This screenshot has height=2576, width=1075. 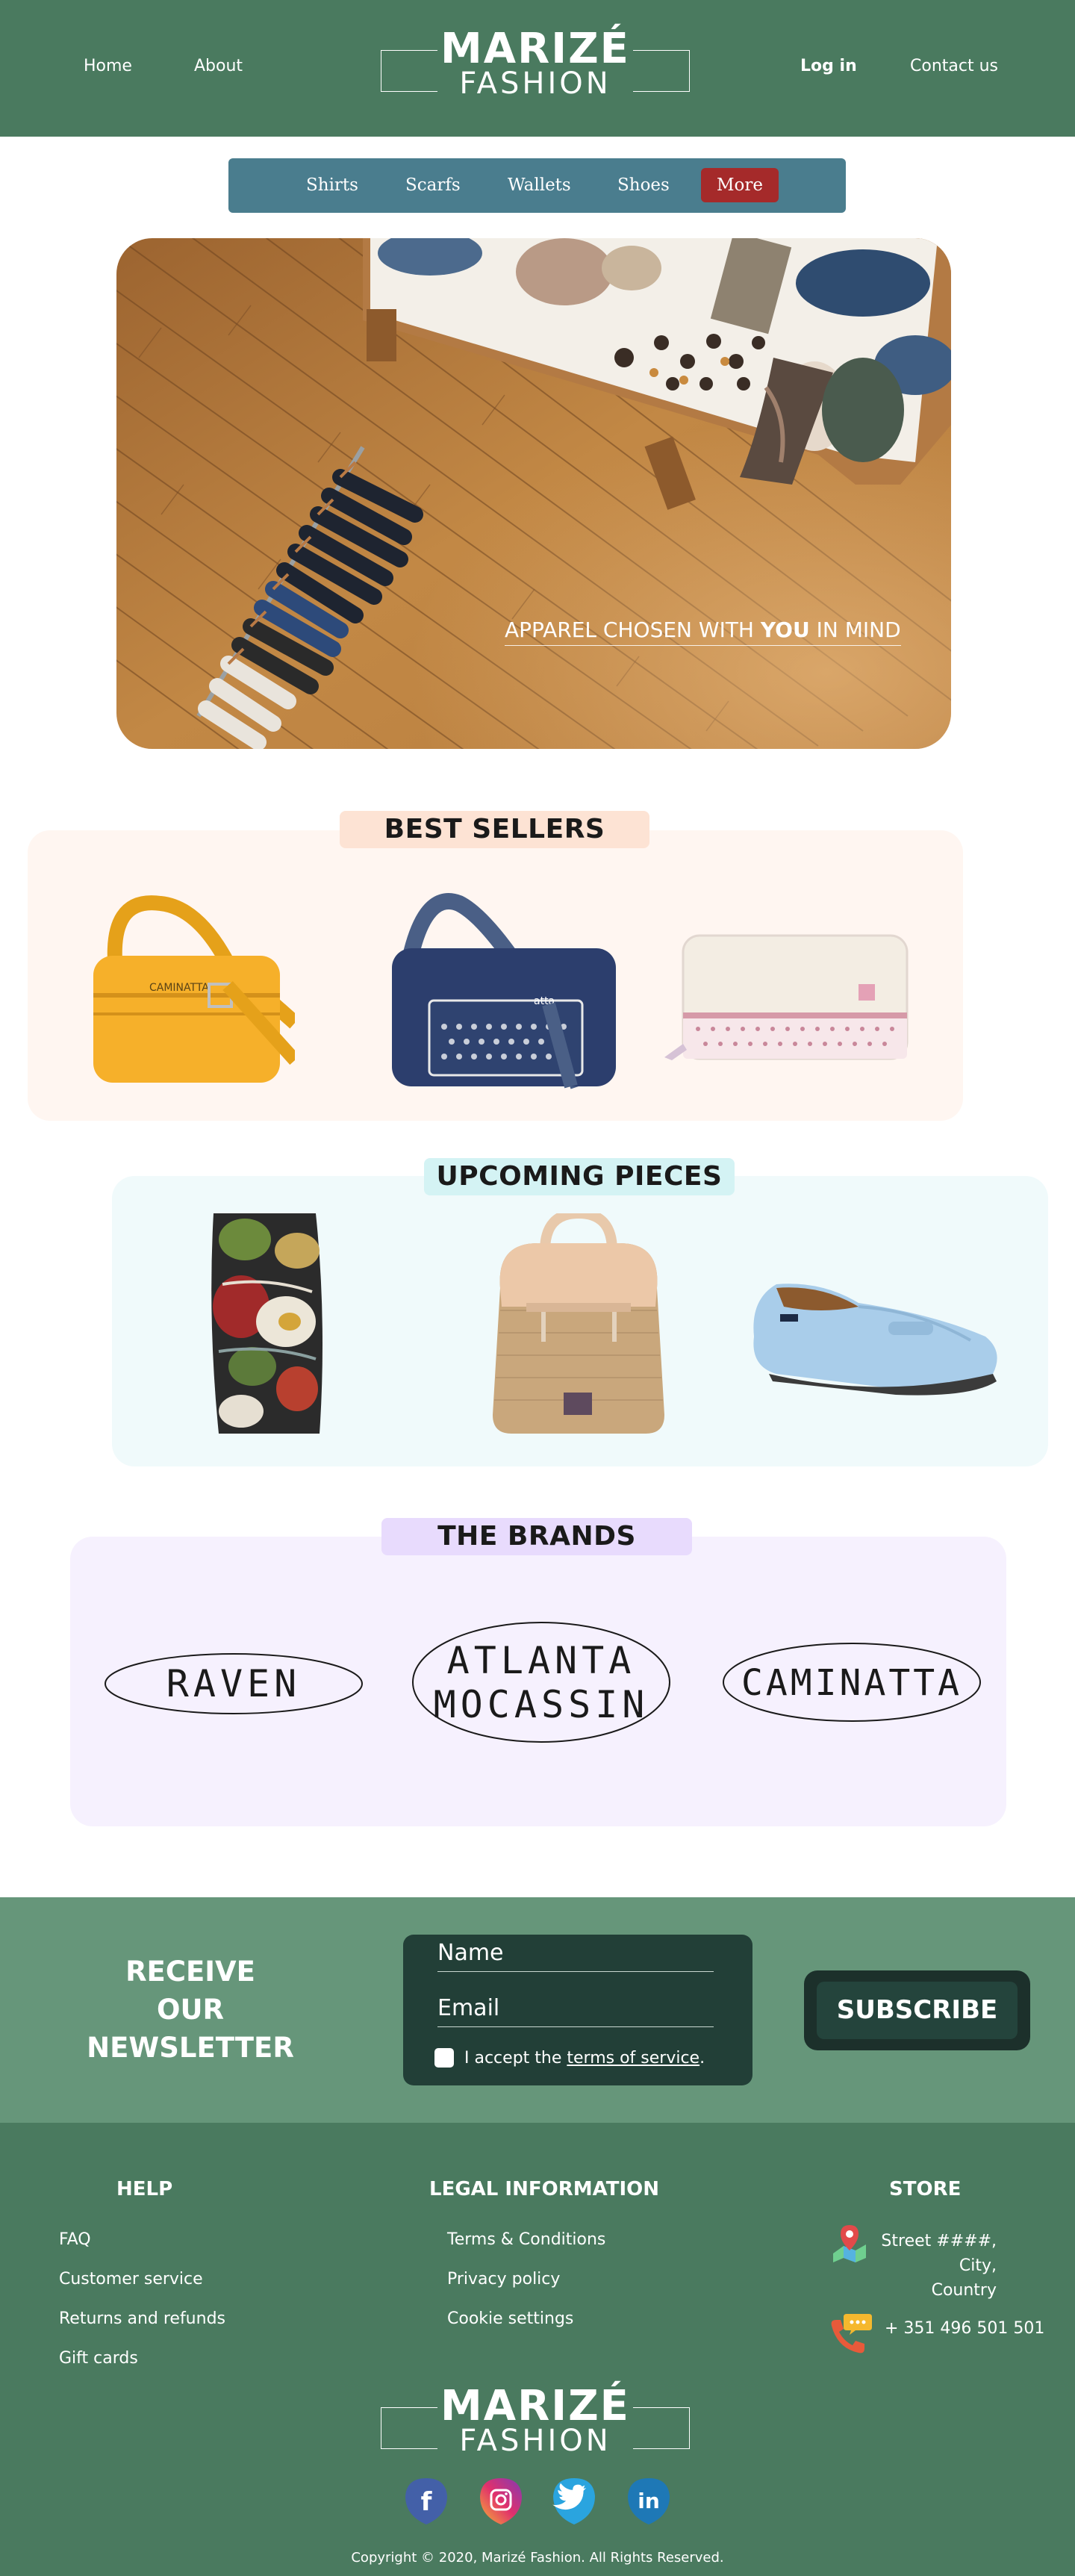 I want to click on atlanta-logo-mark: ATLANTA MOCASSIN, so click(x=541, y=1682).